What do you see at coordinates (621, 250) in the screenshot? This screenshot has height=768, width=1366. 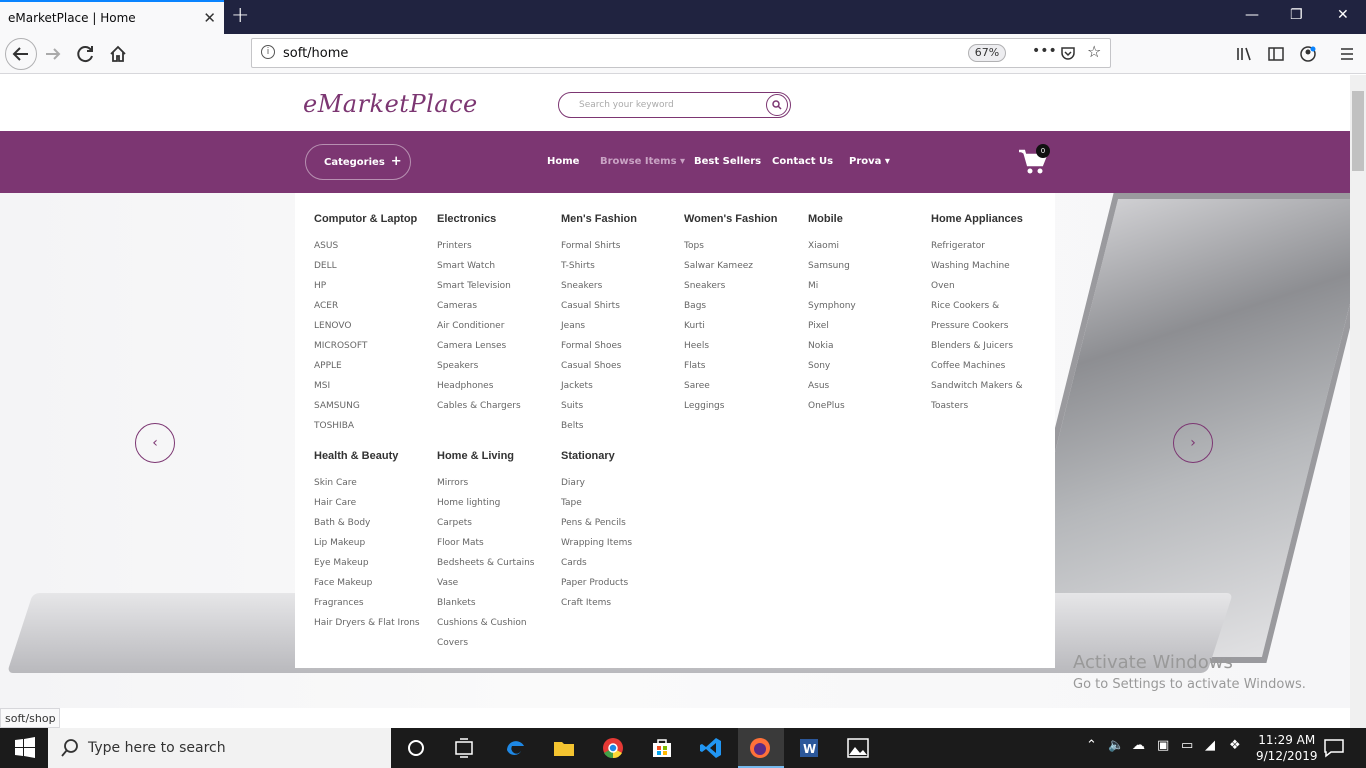 I see `menu-item: Formal Shirts` at bounding box center [621, 250].